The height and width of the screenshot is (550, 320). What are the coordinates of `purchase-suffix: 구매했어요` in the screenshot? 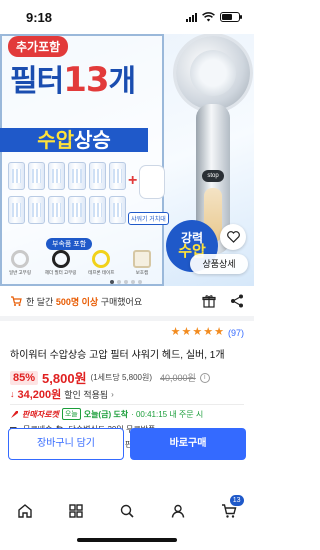 It's located at (120, 301).